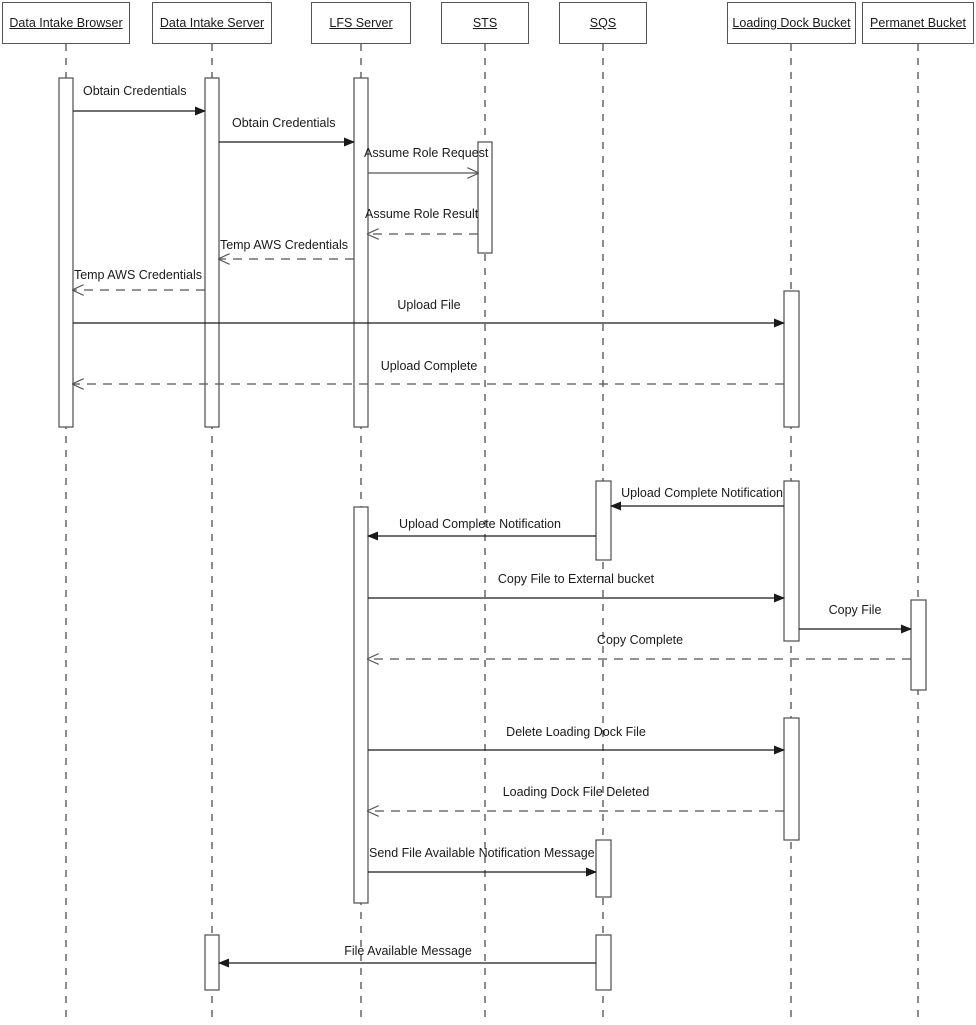 This screenshot has height=1025, width=976. What do you see at coordinates (284, 123) in the screenshot?
I see `message-label-m2: Obtain Credentials` at bounding box center [284, 123].